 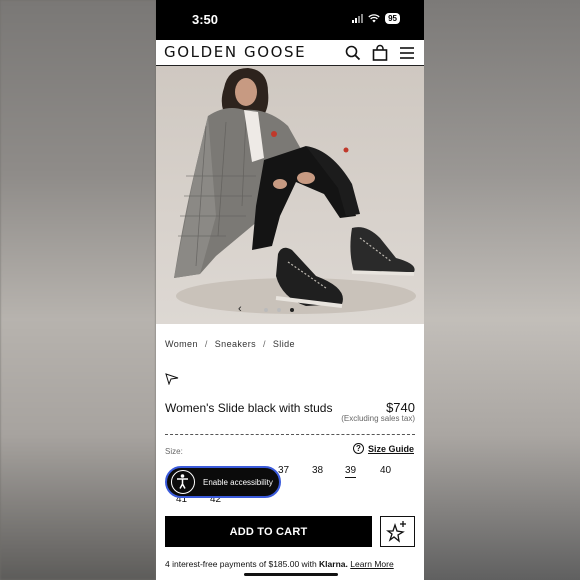 What do you see at coordinates (353, 53) in the screenshot?
I see `search-icon` at bounding box center [353, 53].